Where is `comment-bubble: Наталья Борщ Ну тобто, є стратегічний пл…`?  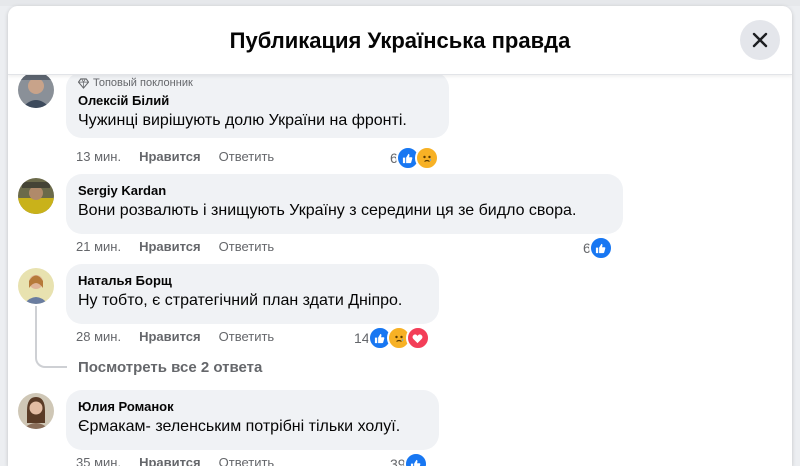
comment-bubble: Наталья Борщ Ну тобто, є стратегічний пл… is located at coordinates (252, 294).